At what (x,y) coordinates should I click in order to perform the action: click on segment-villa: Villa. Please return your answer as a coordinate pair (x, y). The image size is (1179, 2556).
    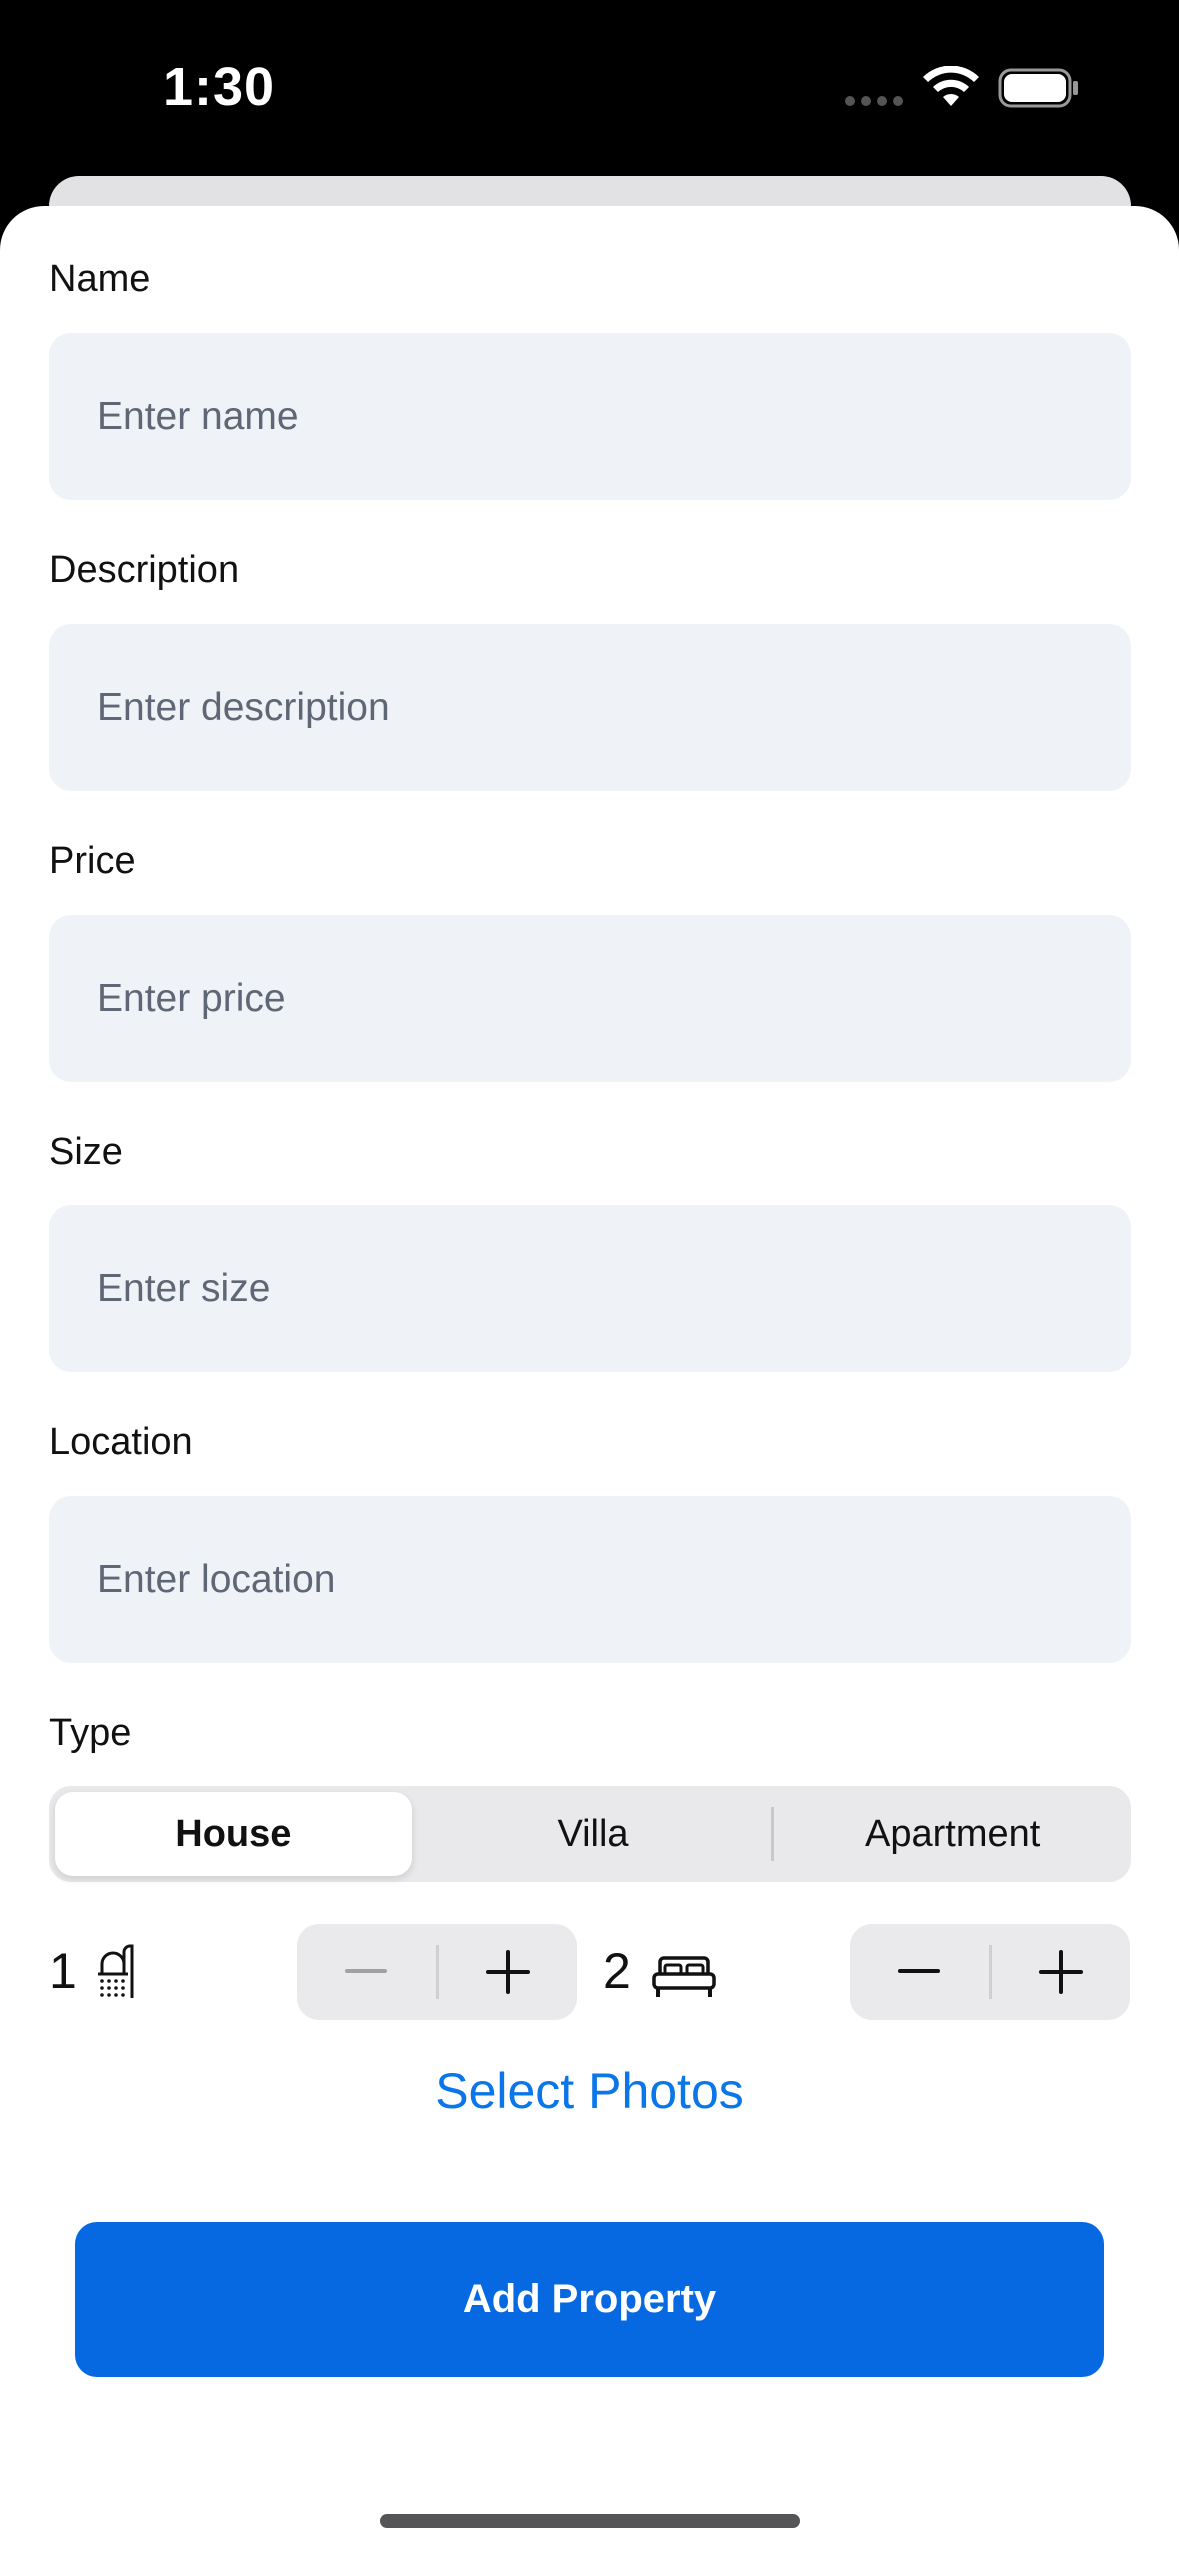
    Looking at the image, I should click on (593, 1834).